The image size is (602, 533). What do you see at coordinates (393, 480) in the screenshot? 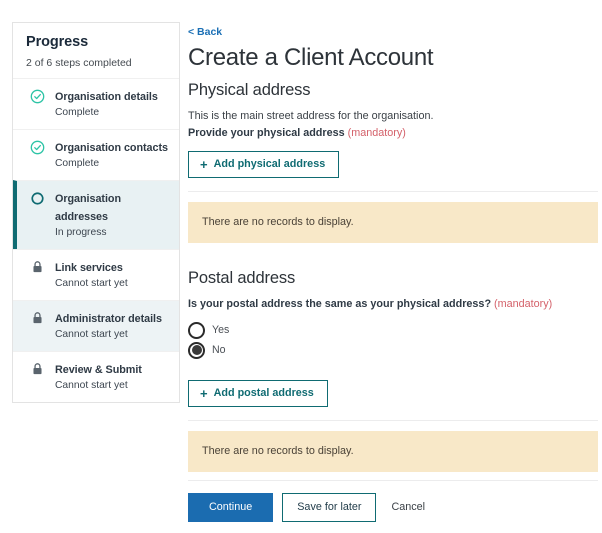
I see `footer-divider` at bounding box center [393, 480].